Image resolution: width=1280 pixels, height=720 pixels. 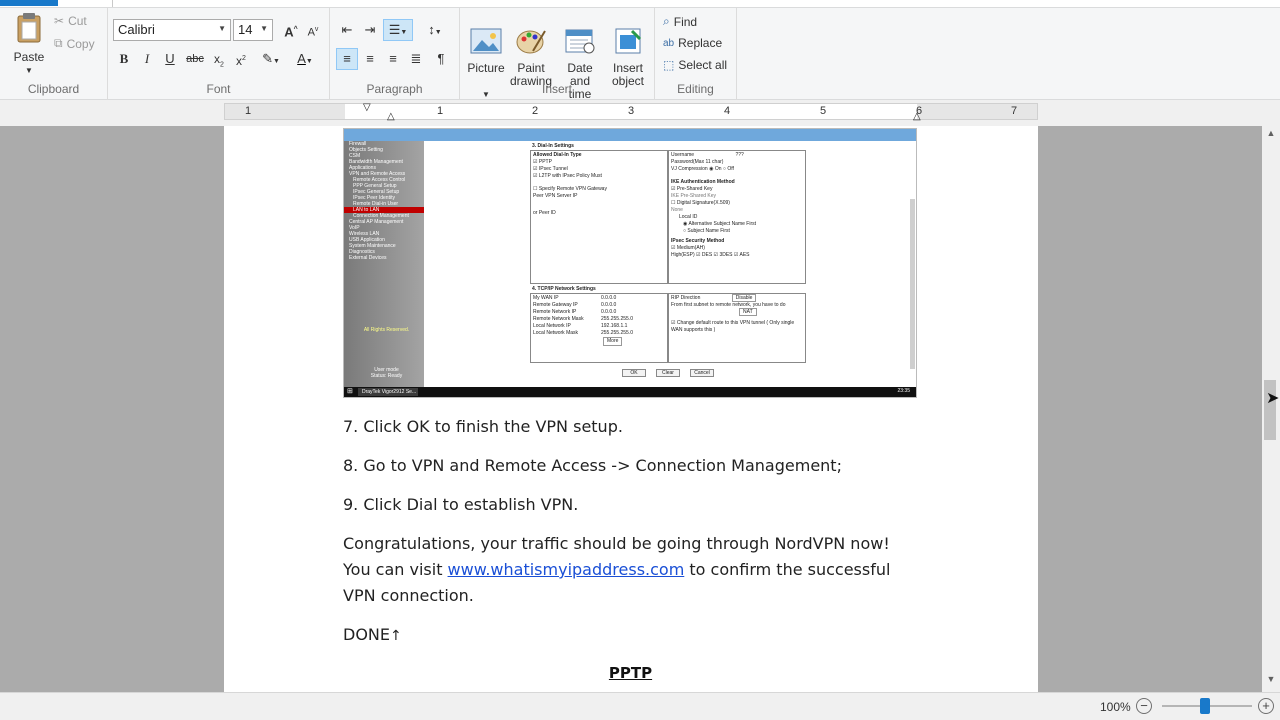 I want to click on zoom-slider-thumb, so click(x=1205, y=706).